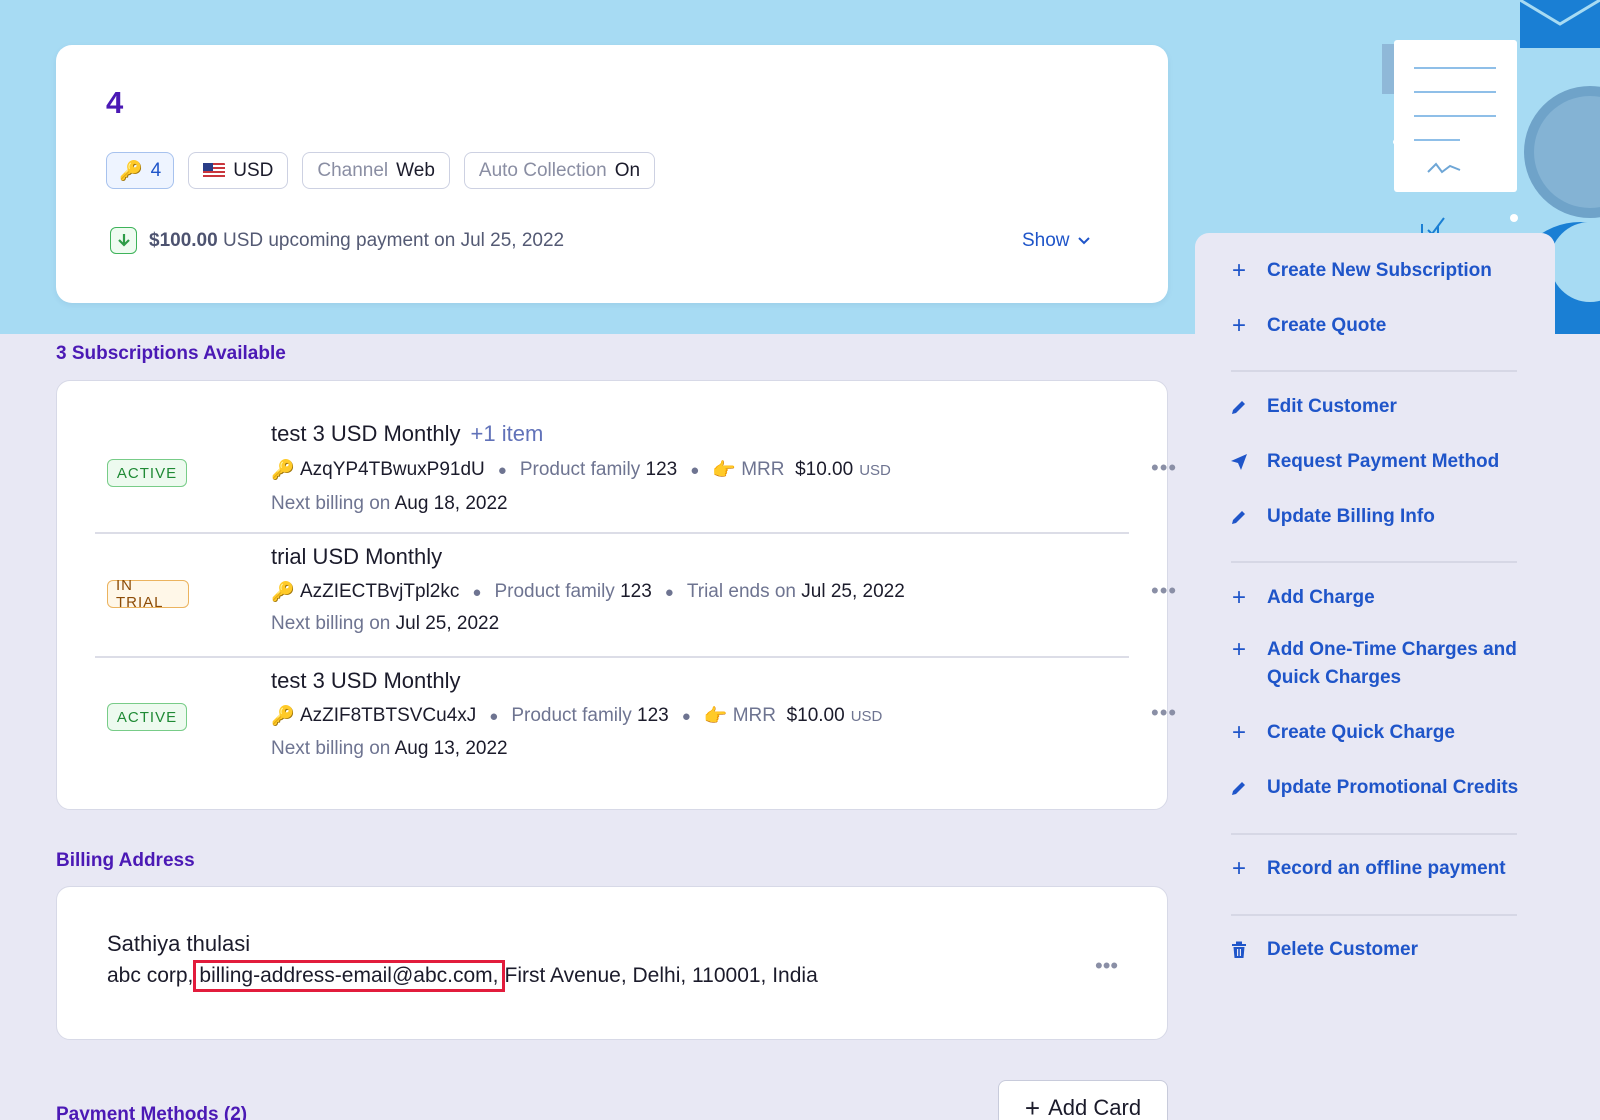 This screenshot has width=1600, height=1120. I want to click on currency-chip: USD, so click(238, 170).